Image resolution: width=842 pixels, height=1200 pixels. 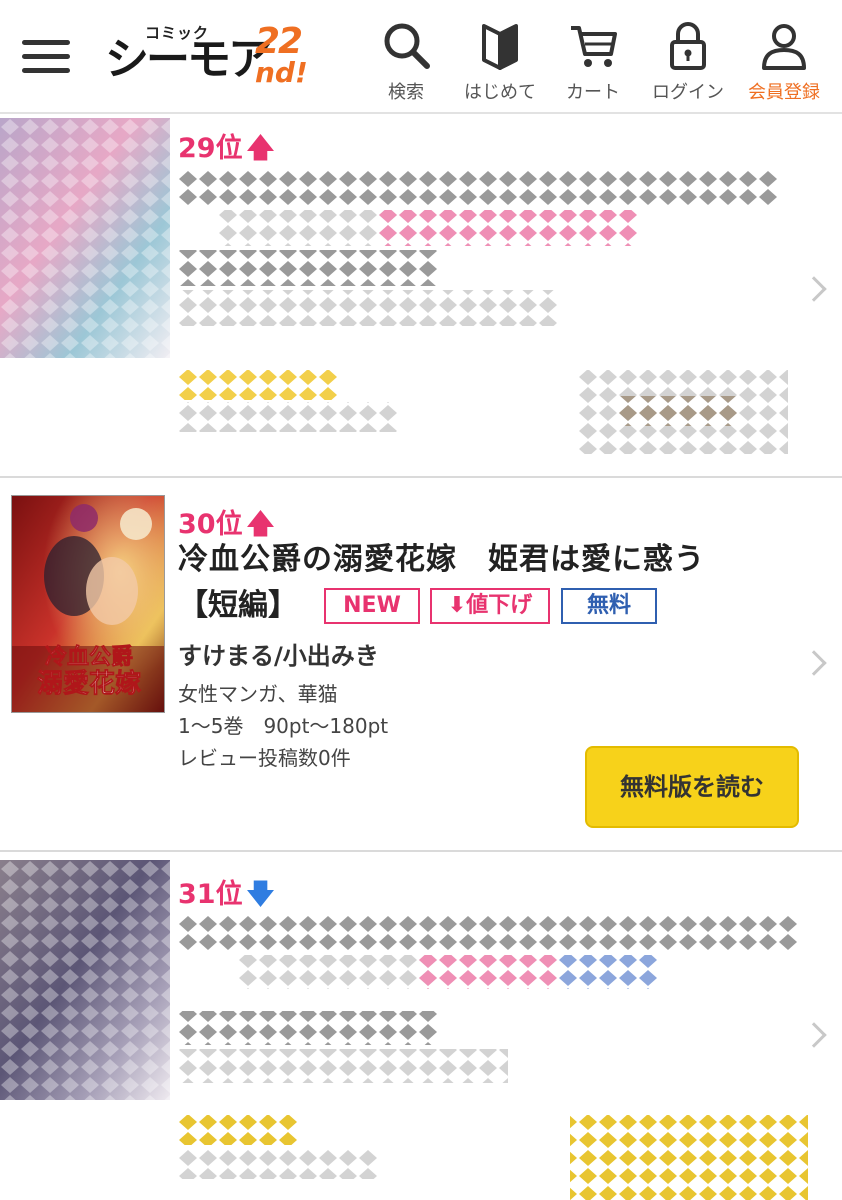 What do you see at coordinates (258, 694) in the screenshot?
I see `book-genre: 女性マンガ、華猫` at bounding box center [258, 694].